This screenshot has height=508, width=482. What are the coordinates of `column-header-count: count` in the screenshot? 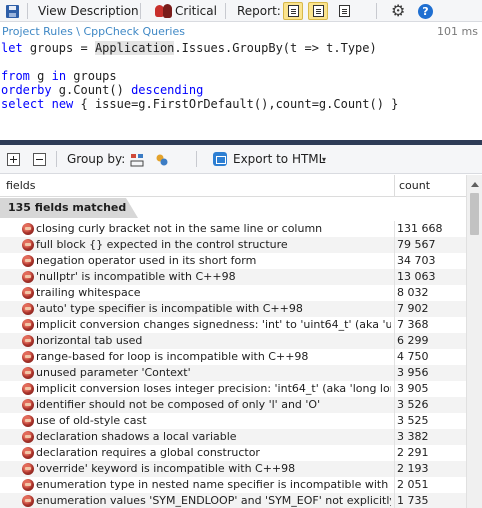 It's located at (414, 185).